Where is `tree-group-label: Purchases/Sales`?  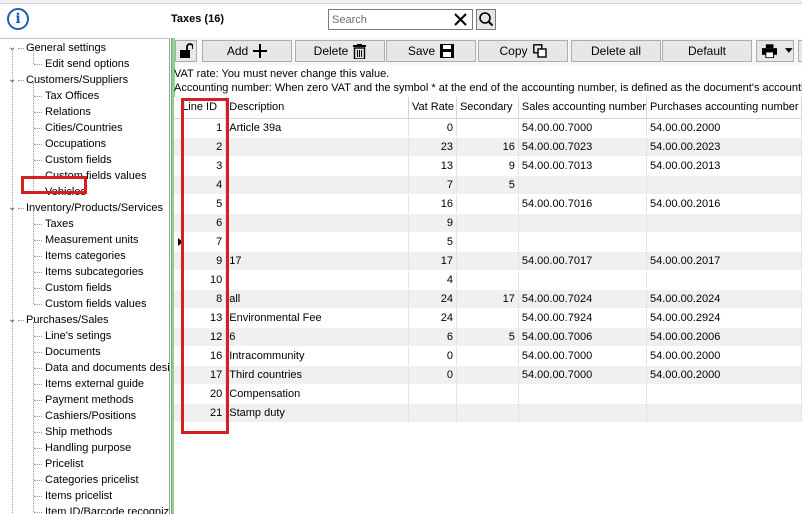
tree-group-label: Purchases/Sales is located at coordinates (67, 320).